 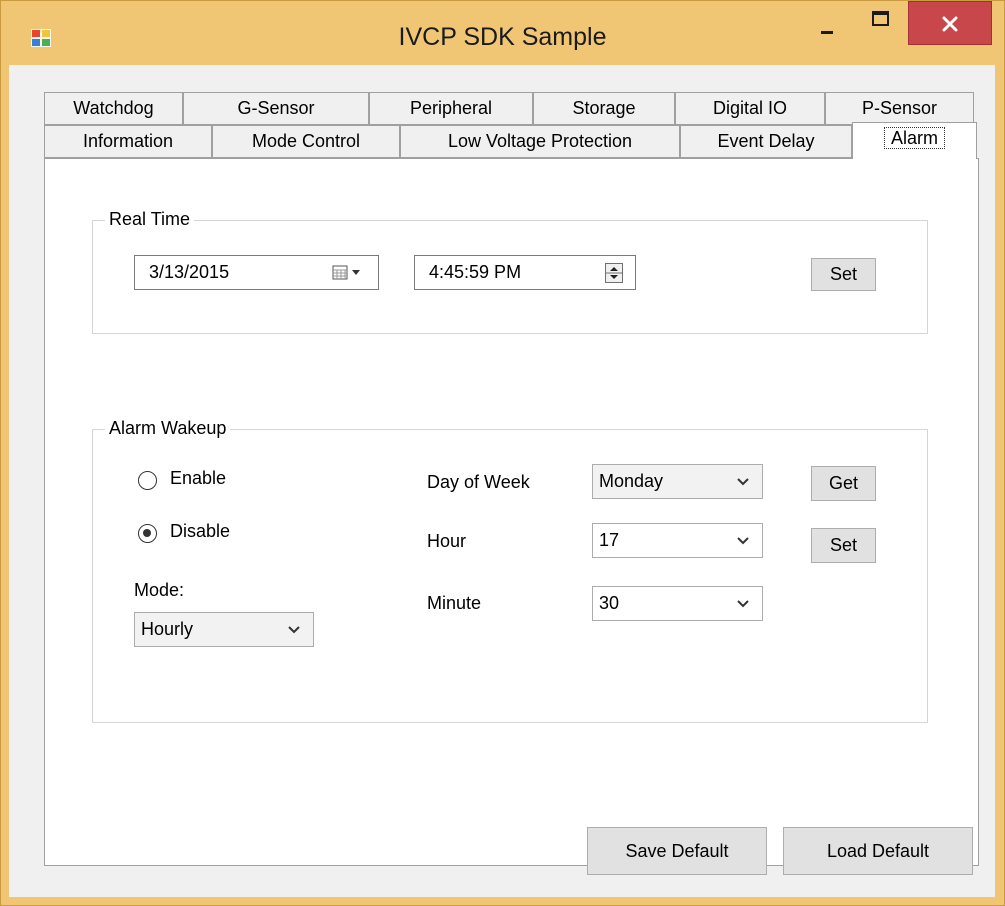 I want to click on minute-value: 30, so click(x=609, y=603).